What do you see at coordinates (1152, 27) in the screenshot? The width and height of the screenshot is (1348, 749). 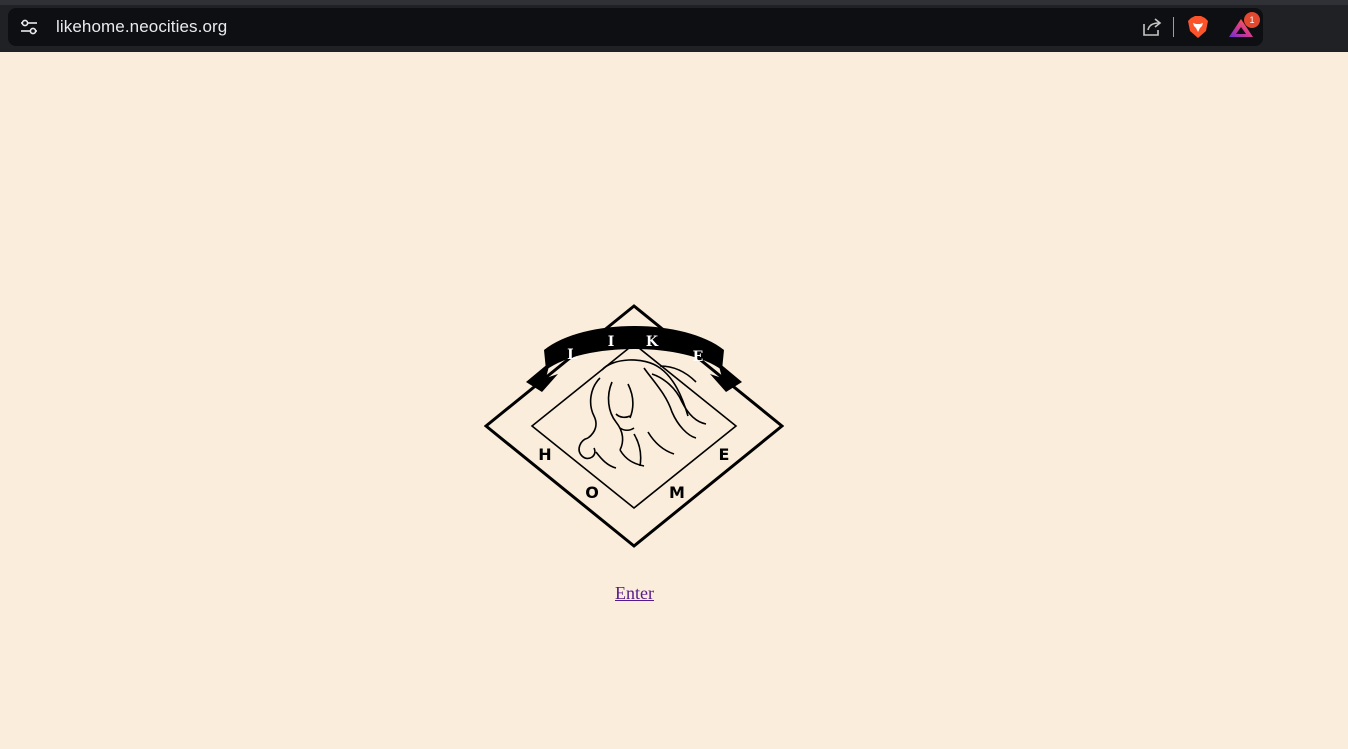 I see `share-icon` at bounding box center [1152, 27].